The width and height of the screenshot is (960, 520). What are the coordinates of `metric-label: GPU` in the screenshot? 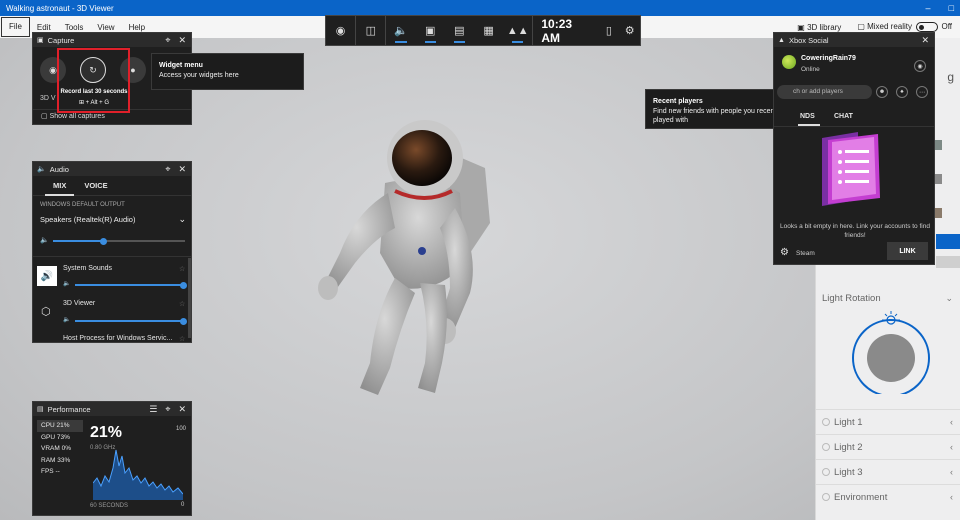 It's located at (48, 437).